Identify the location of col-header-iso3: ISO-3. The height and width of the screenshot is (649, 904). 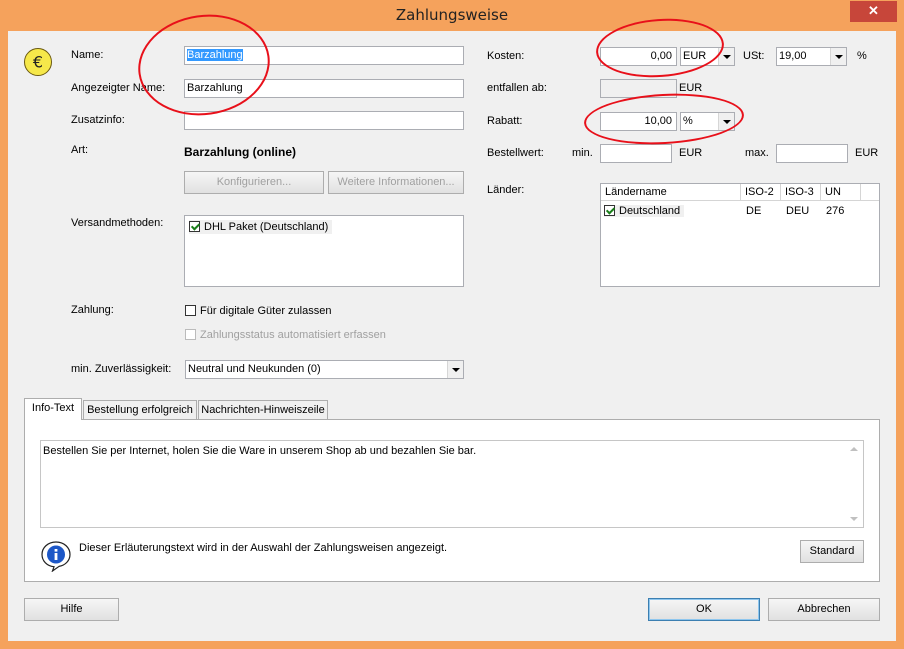
(801, 192).